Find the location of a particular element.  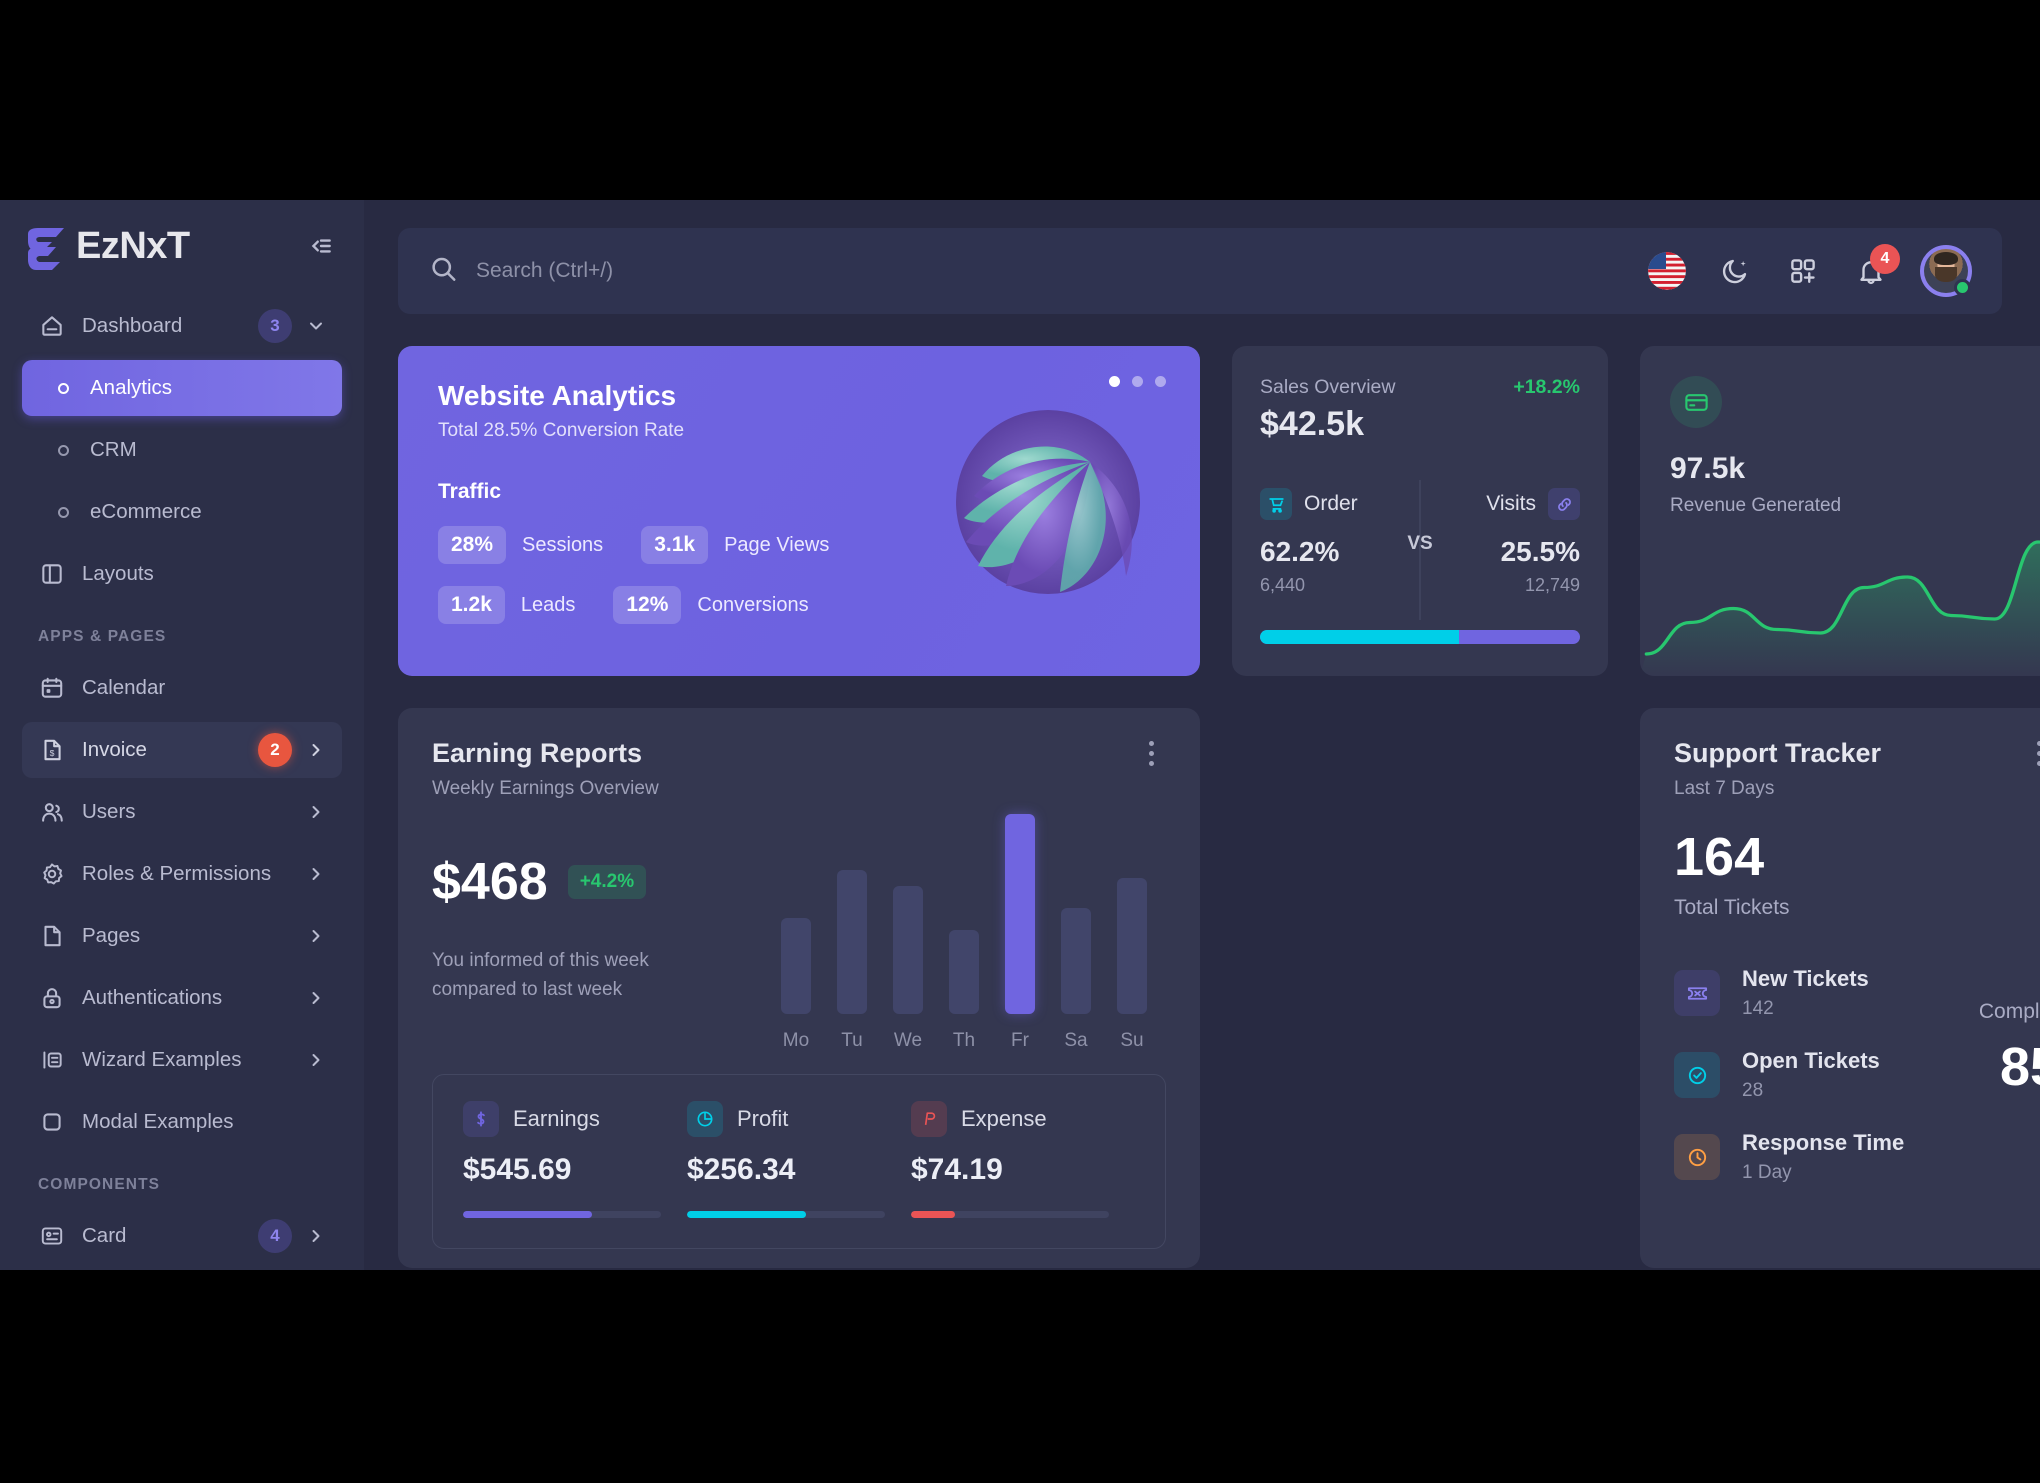

sidebar-collapse-icon is located at coordinates (321, 246).